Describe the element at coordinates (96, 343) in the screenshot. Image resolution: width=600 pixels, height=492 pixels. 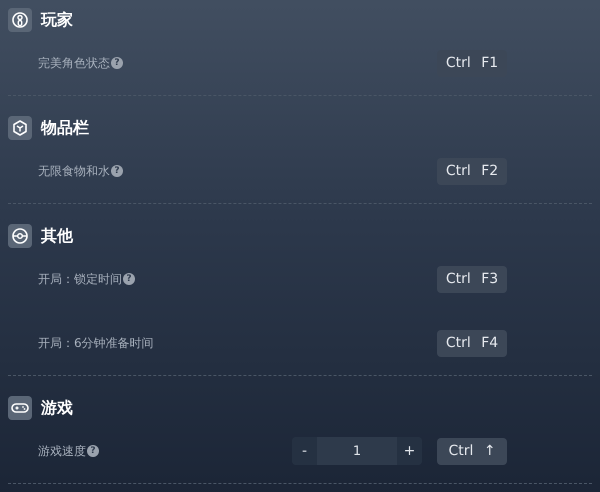
I see `option-label: 开局：6分钟准备时间` at that location.